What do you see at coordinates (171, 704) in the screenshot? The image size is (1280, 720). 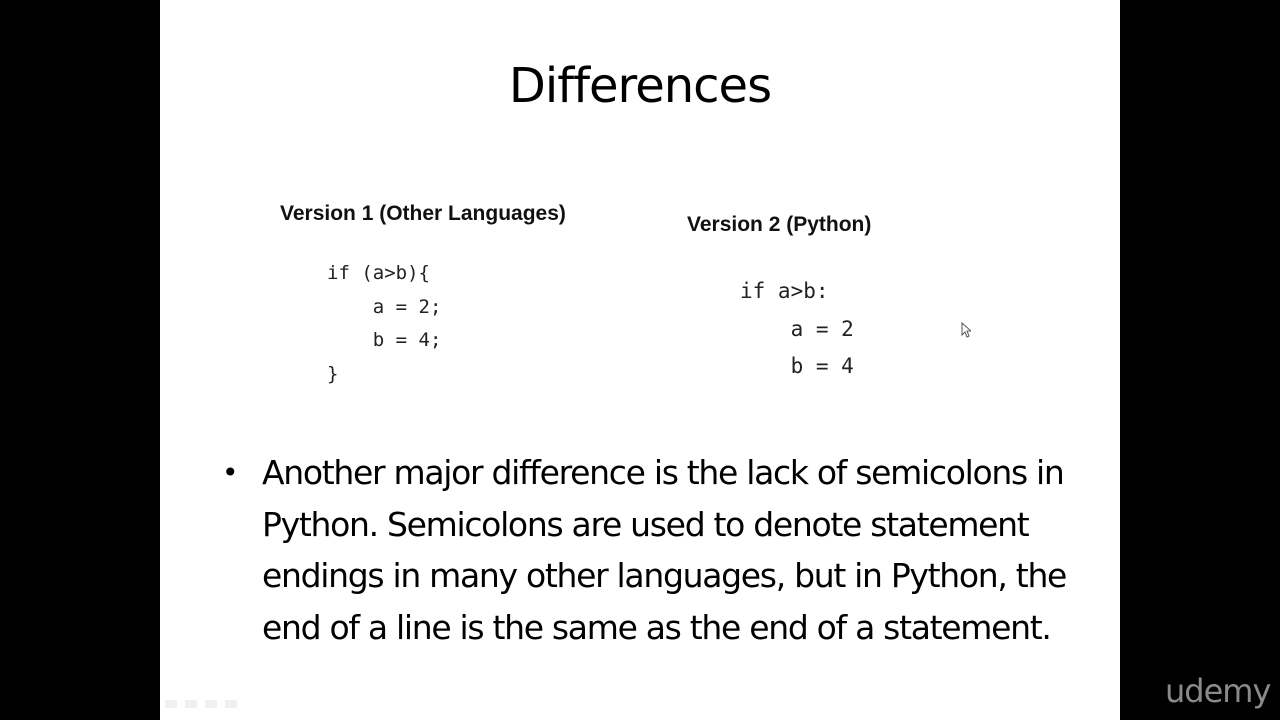 I see `previous-icon` at bounding box center [171, 704].